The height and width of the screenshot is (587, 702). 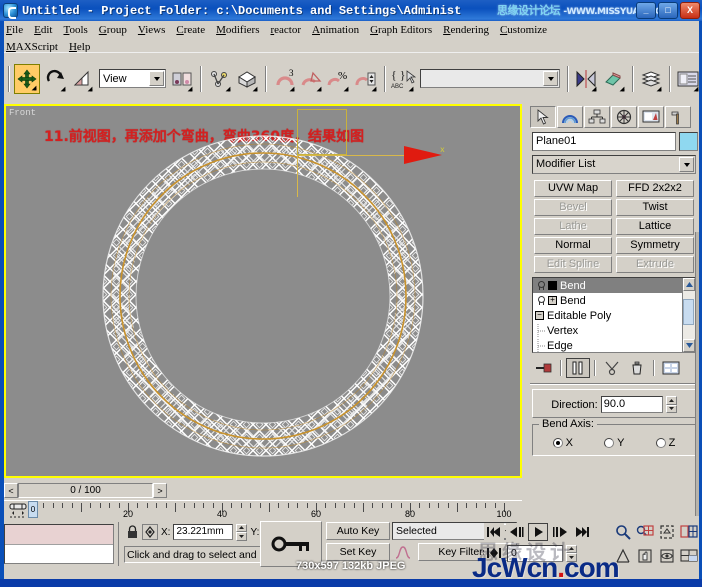 What do you see at coordinates (607, 345) in the screenshot?
I see `modifier-stack-item: Edge` at bounding box center [607, 345].